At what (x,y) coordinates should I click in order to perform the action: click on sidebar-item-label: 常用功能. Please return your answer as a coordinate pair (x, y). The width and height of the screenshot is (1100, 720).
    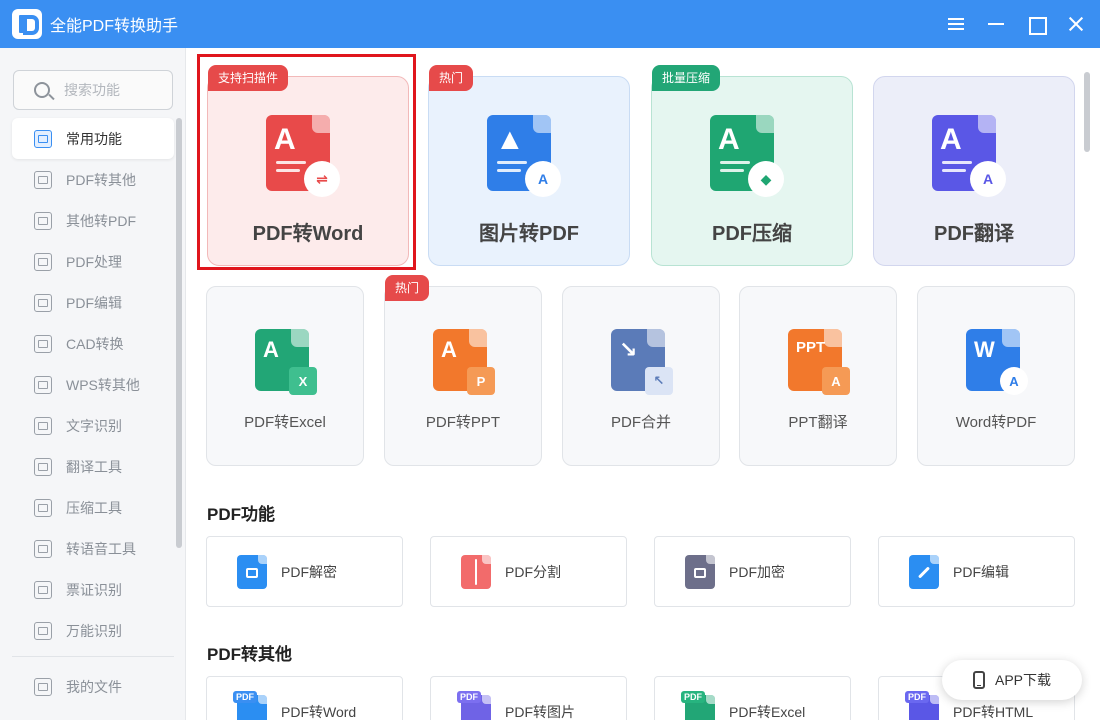
    Looking at the image, I should click on (94, 138).